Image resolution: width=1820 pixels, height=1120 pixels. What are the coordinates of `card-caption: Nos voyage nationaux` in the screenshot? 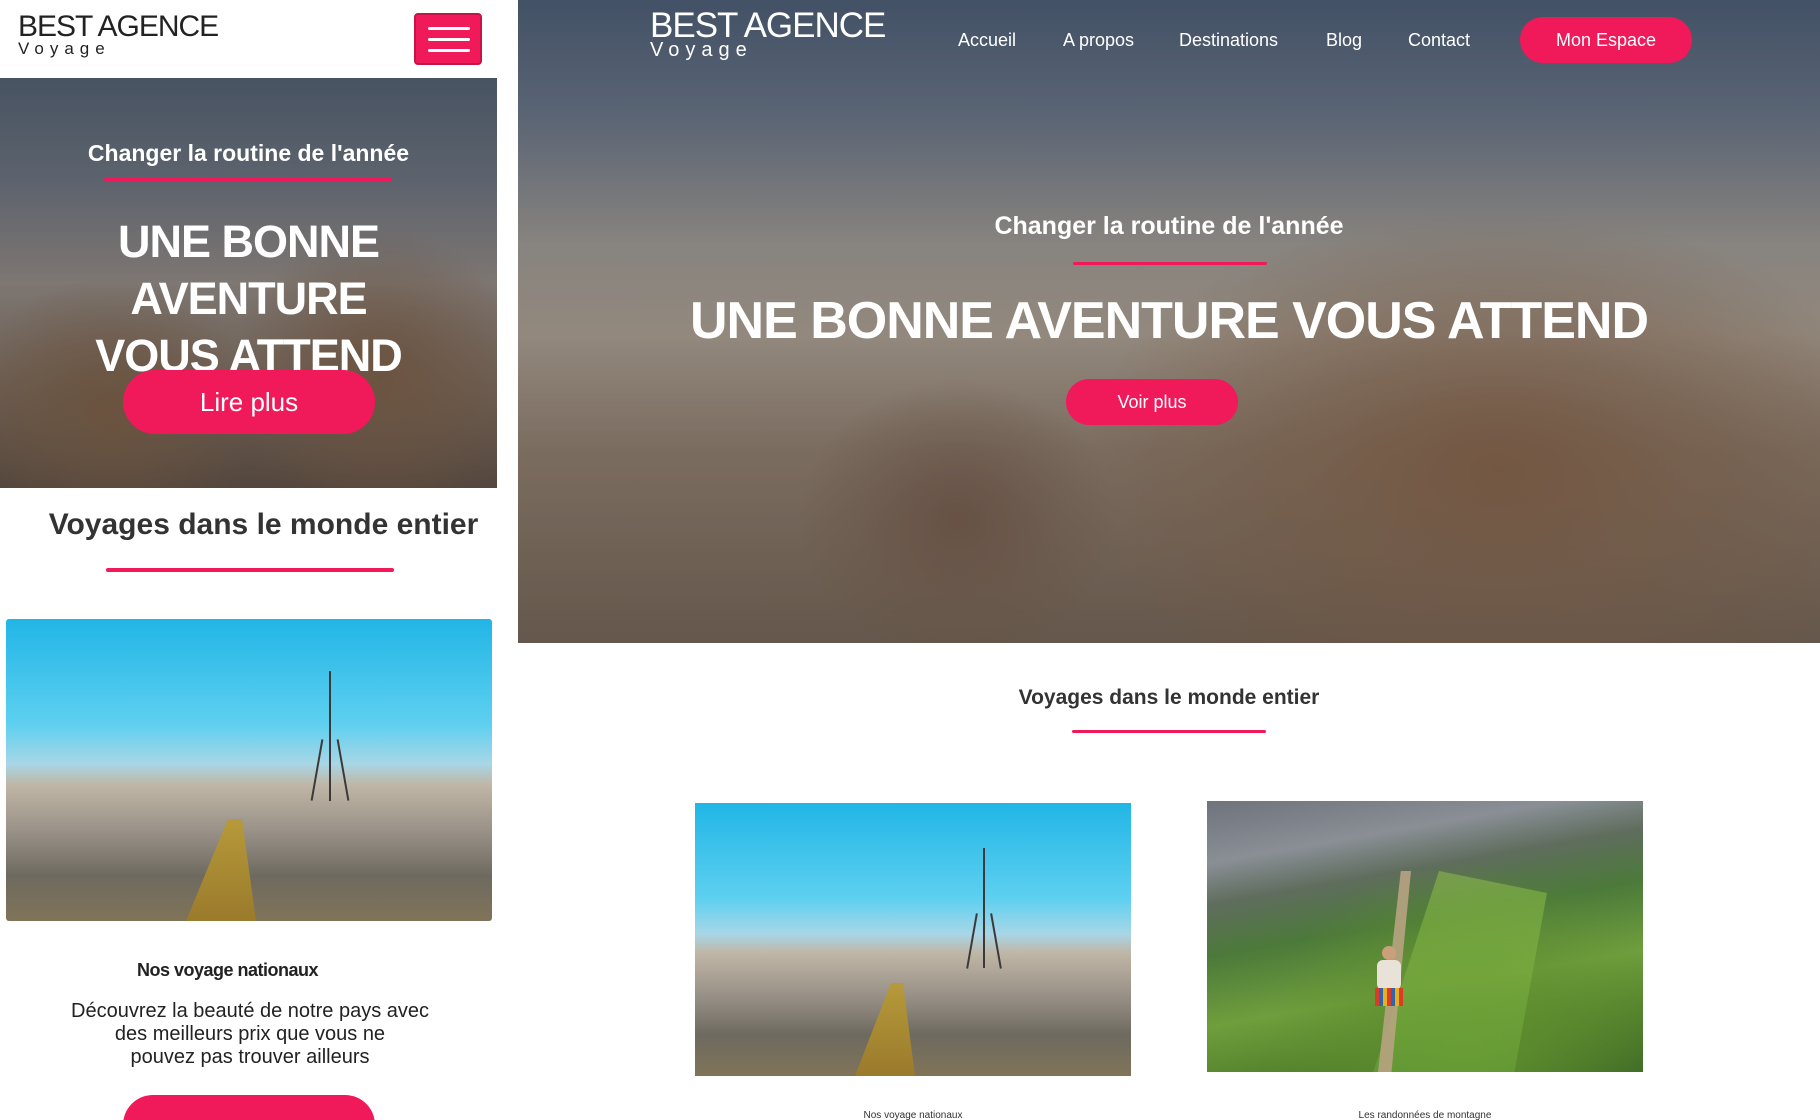 It's located at (913, 1115).